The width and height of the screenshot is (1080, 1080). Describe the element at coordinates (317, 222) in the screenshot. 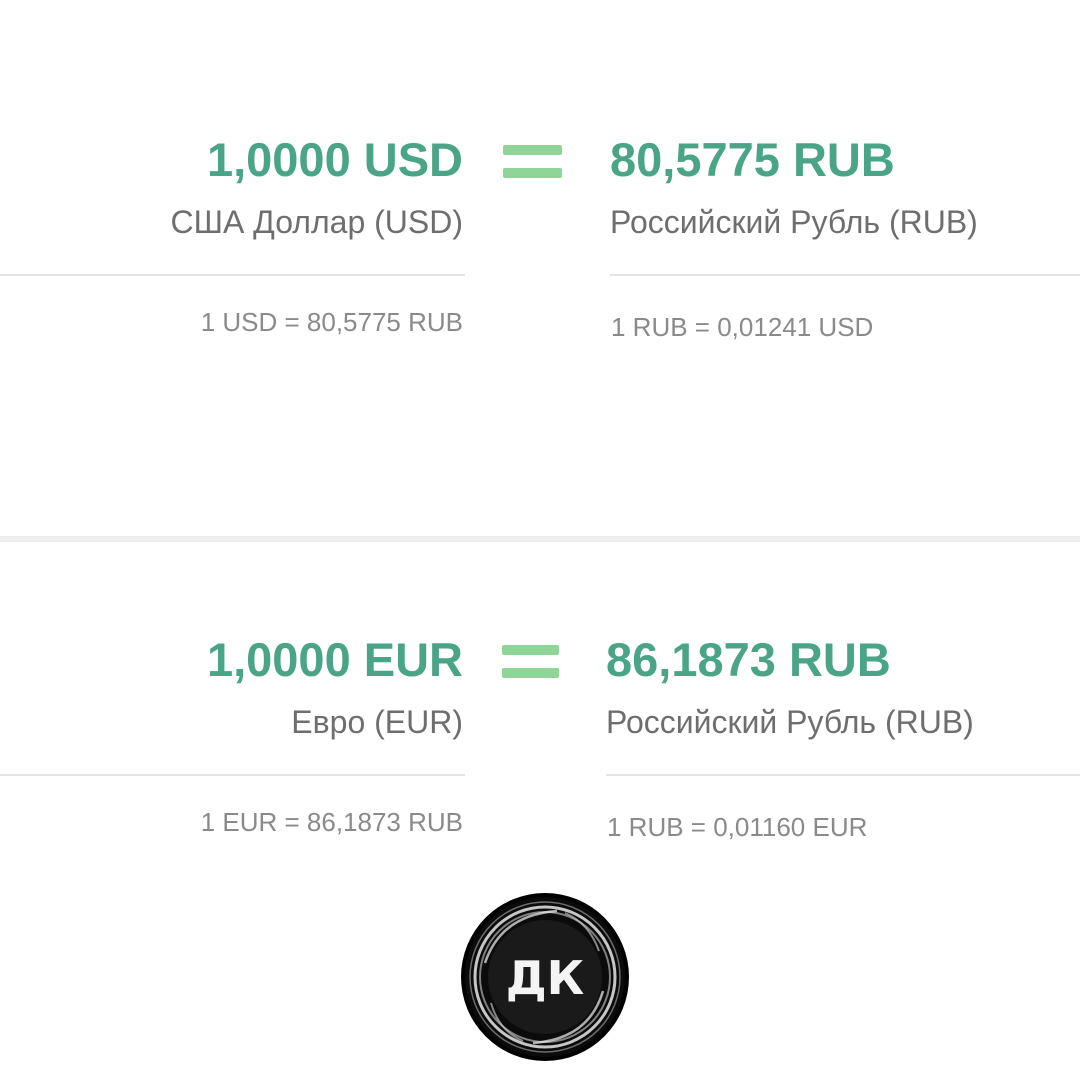

I see `from-currency-name: США Доллар (USD)` at that location.